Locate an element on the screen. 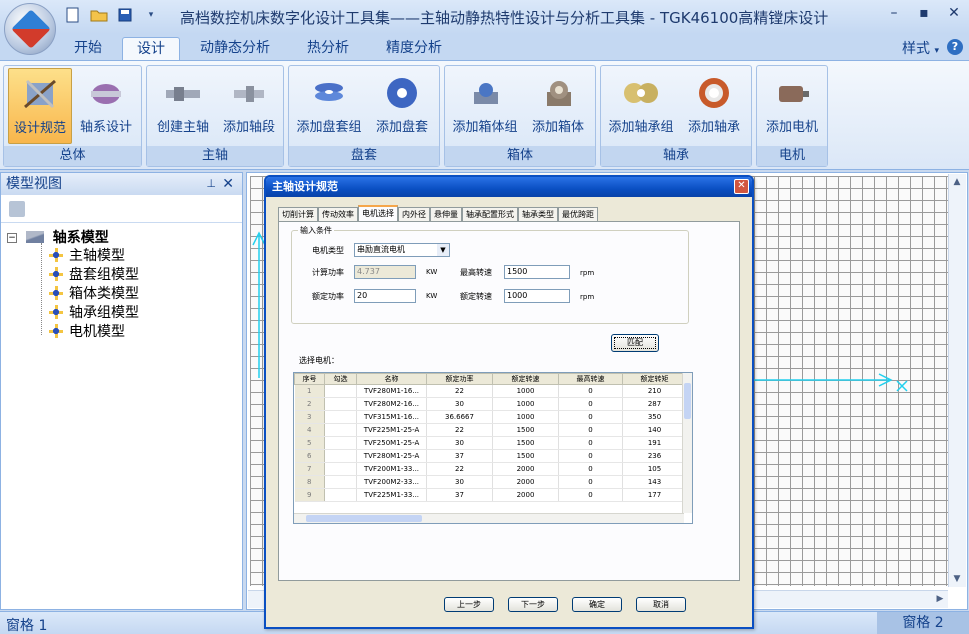  design-spec-button: 设计规范 is located at coordinates (40, 106).